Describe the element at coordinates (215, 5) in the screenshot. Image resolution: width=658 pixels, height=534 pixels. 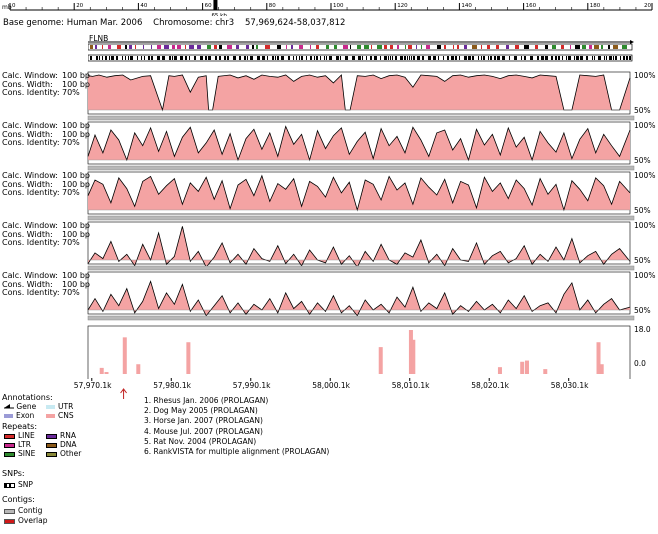
I see `ruler-position-marker` at that location.